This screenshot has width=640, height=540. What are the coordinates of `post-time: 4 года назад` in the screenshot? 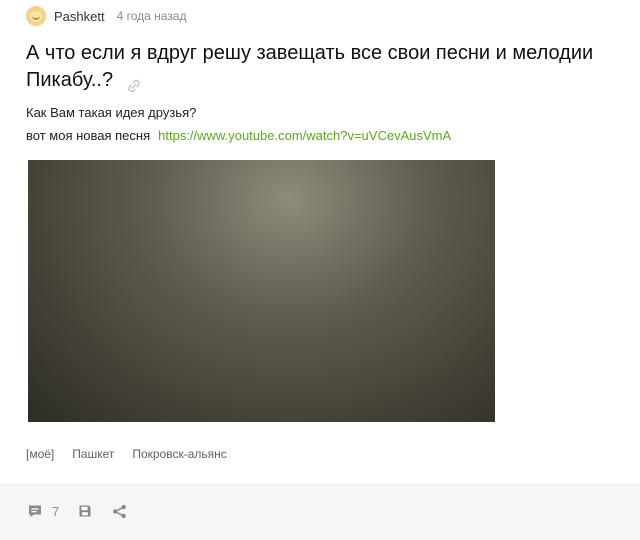 It's located at (151, 16).